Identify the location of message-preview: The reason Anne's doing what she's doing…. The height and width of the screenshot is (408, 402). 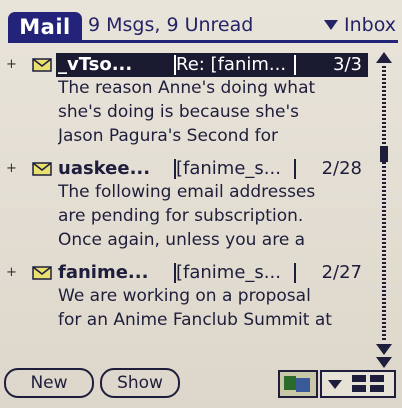
(211, 112).